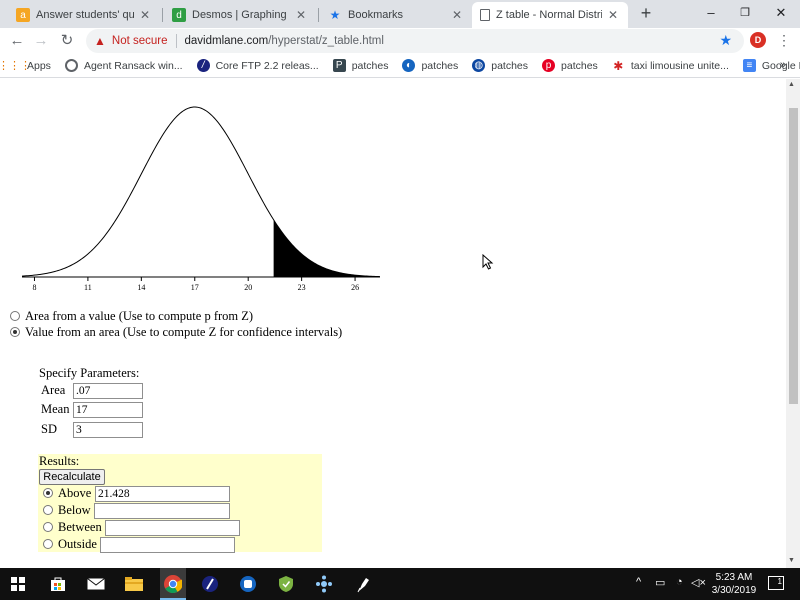 This screenshot has width=800, height=600. Describe the element at coordinates (48, 544) in the screenshot. I see `result-radio-outside` at that location.